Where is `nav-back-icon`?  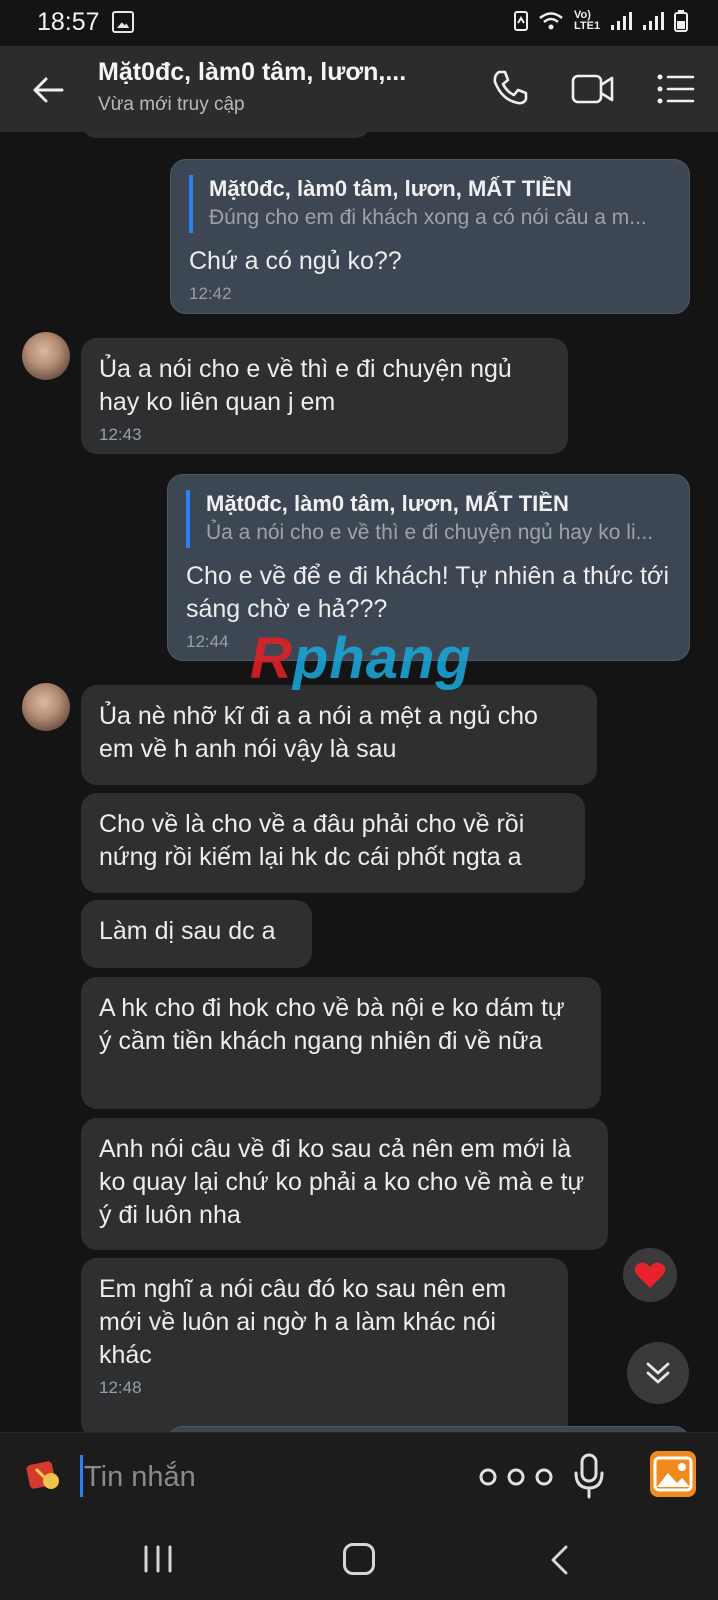 nav-back-icon is located at coordinates (560, 1560).